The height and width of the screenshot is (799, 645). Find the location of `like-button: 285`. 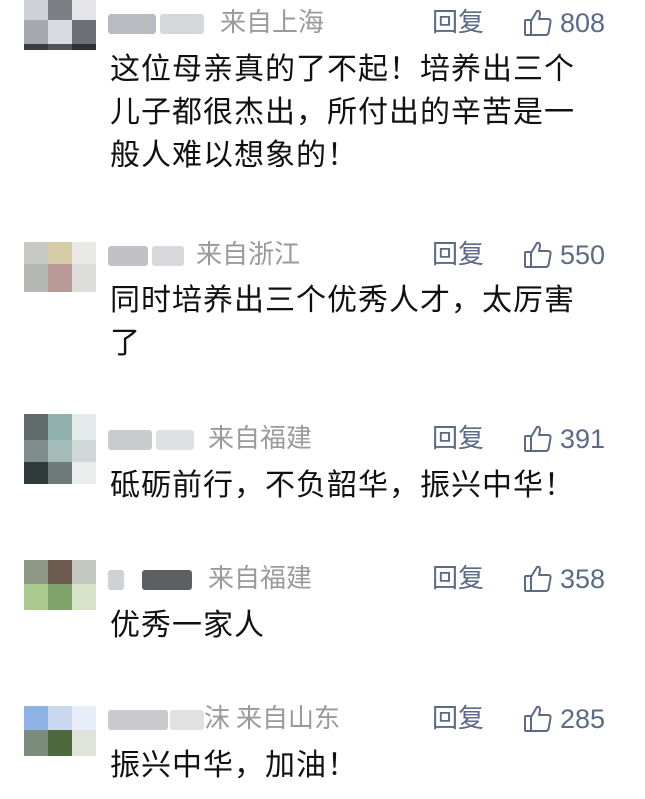

like-button: 285 is located at coordinates (563, 719).